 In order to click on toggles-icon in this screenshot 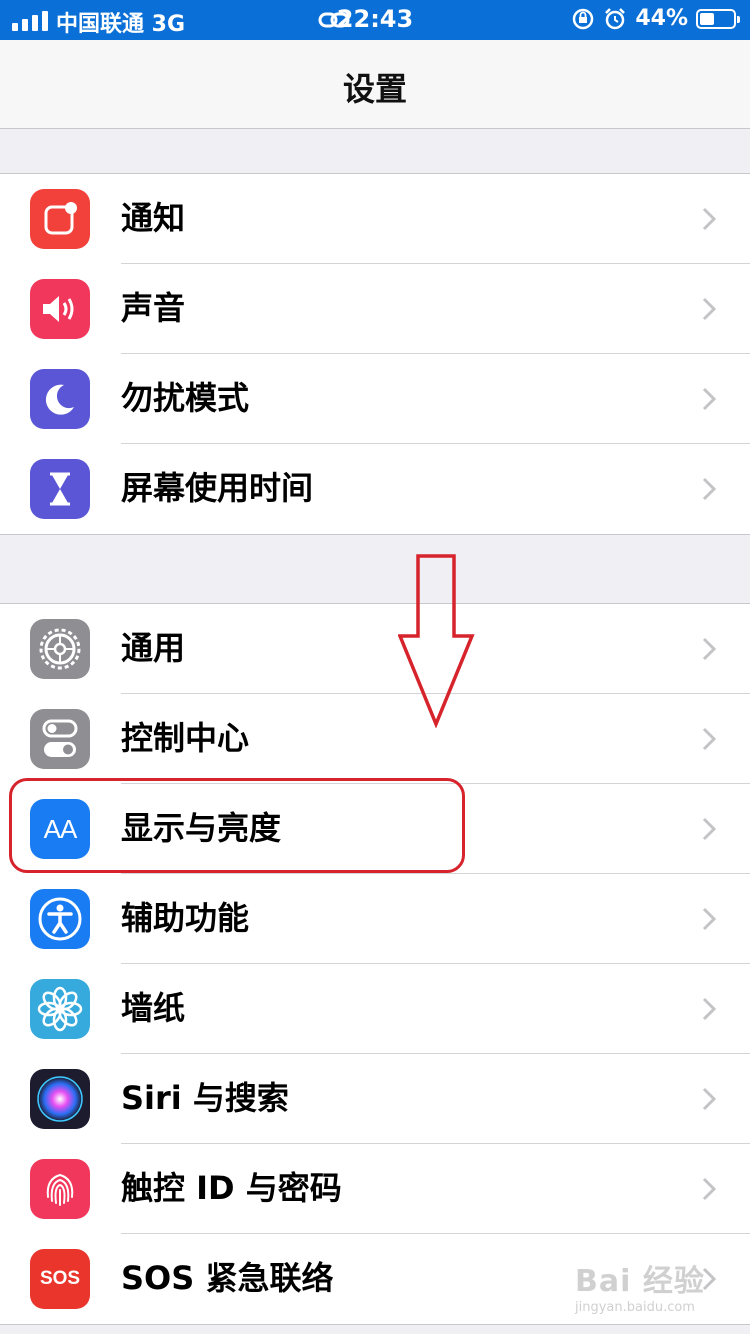, I will do `click(60, 739)`.